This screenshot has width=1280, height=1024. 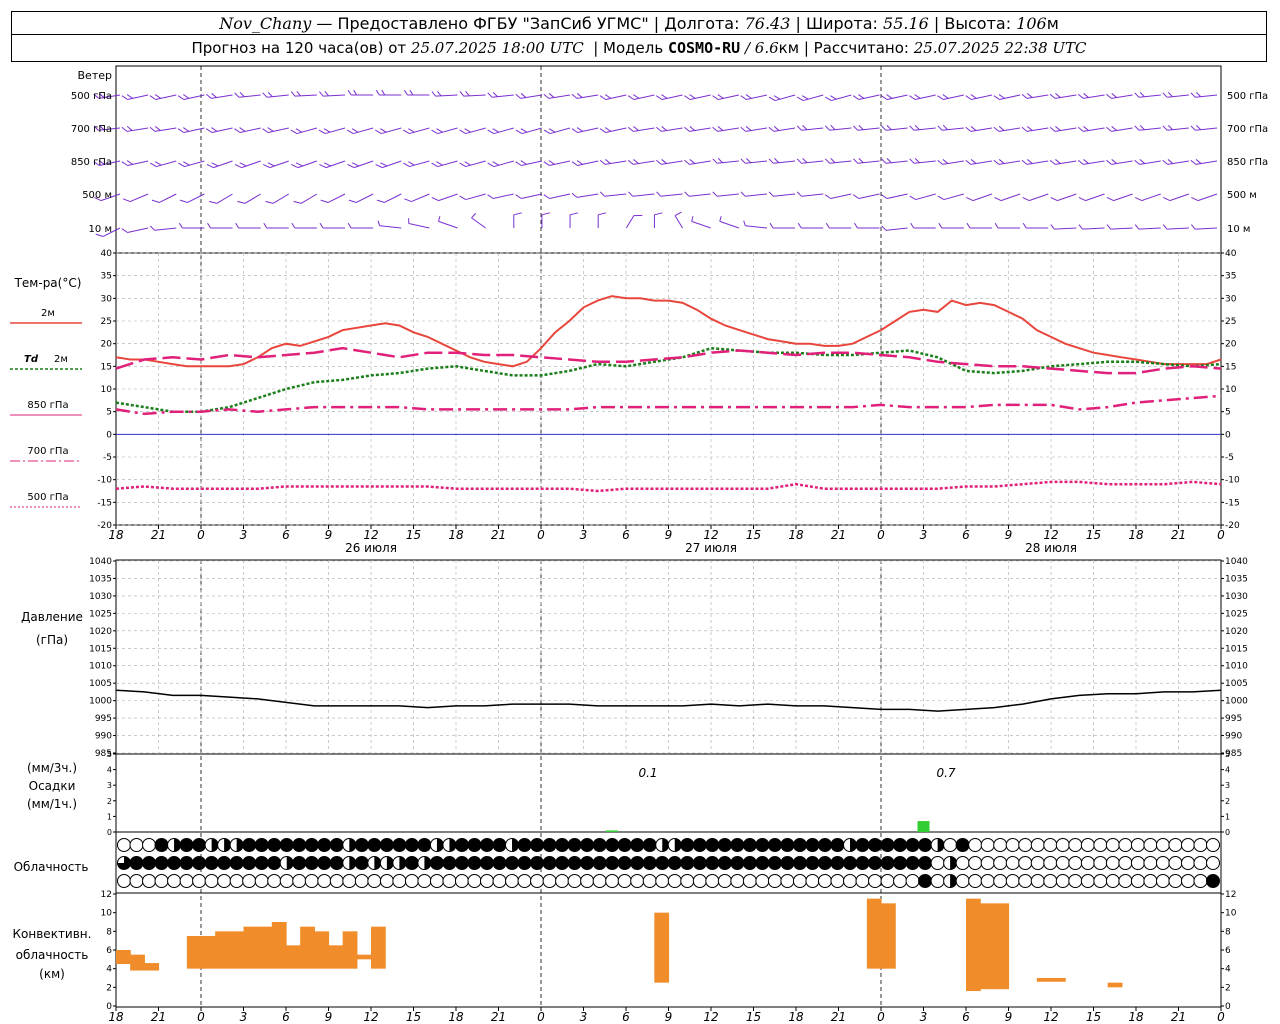 I want to click on conv-title-2: облачность, so click(x=52, y=955).